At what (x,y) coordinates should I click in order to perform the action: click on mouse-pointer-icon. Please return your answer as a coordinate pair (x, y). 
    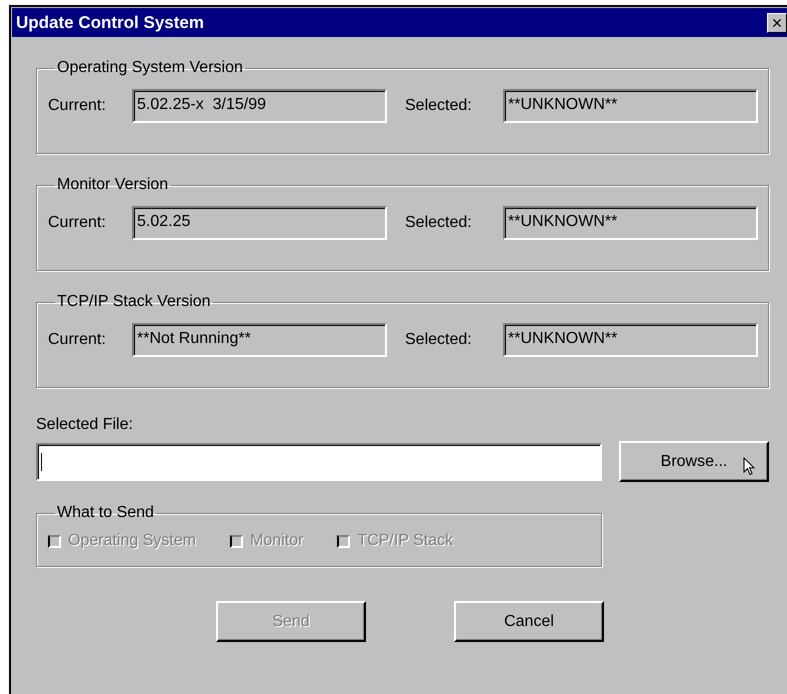
    Looking at the image, I should click on (749, 466).